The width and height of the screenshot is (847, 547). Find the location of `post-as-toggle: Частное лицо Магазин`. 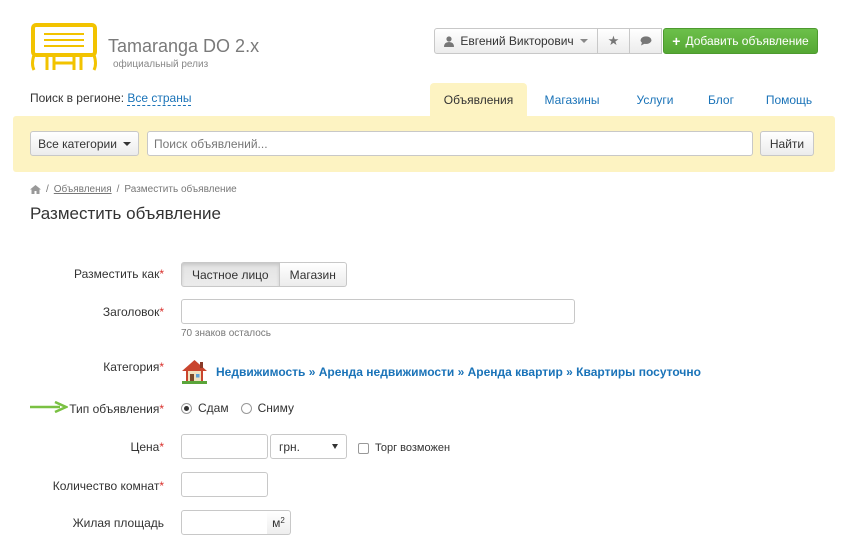

post-as-toggle: Частное лицо Магазин is located at coordinates (264, 274).